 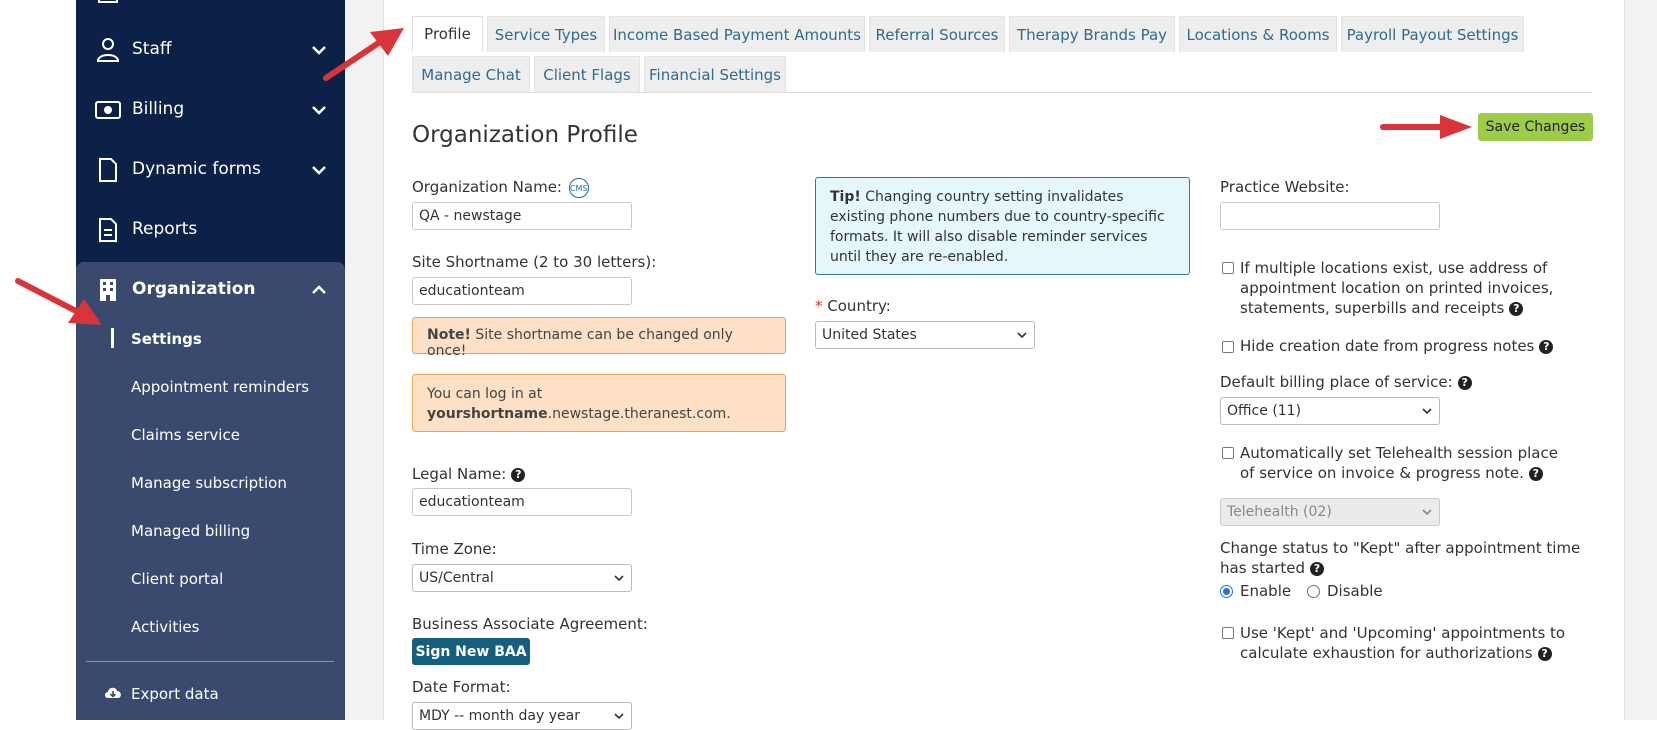 I want to click on sidebar-item-dynamic-forms: Dynamic forms, so click(x=210, y=170).